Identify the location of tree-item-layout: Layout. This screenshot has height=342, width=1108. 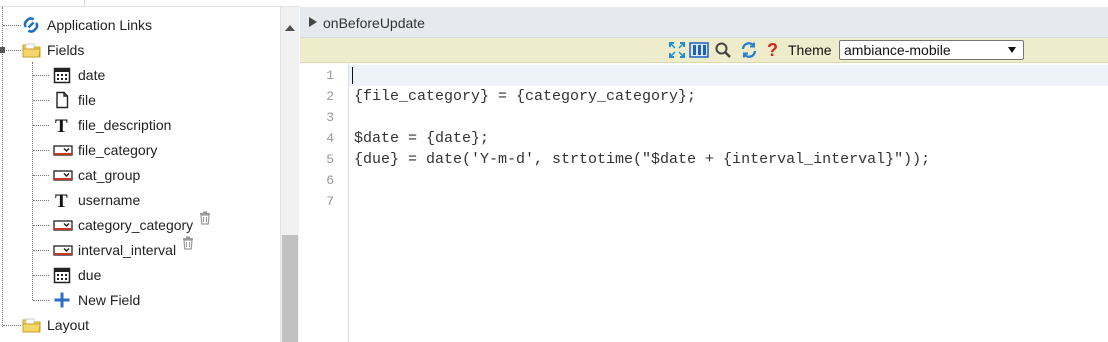
(55, 324).